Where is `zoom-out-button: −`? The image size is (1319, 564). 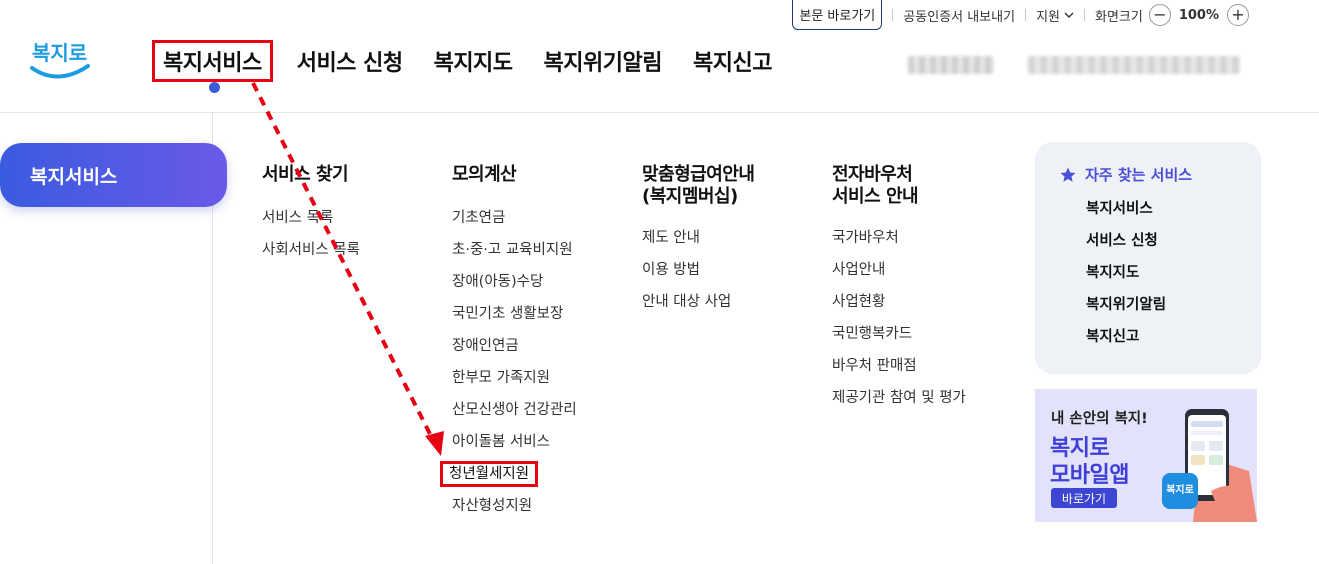 zoom-out-button: − is located at coordinates (1159, 15).